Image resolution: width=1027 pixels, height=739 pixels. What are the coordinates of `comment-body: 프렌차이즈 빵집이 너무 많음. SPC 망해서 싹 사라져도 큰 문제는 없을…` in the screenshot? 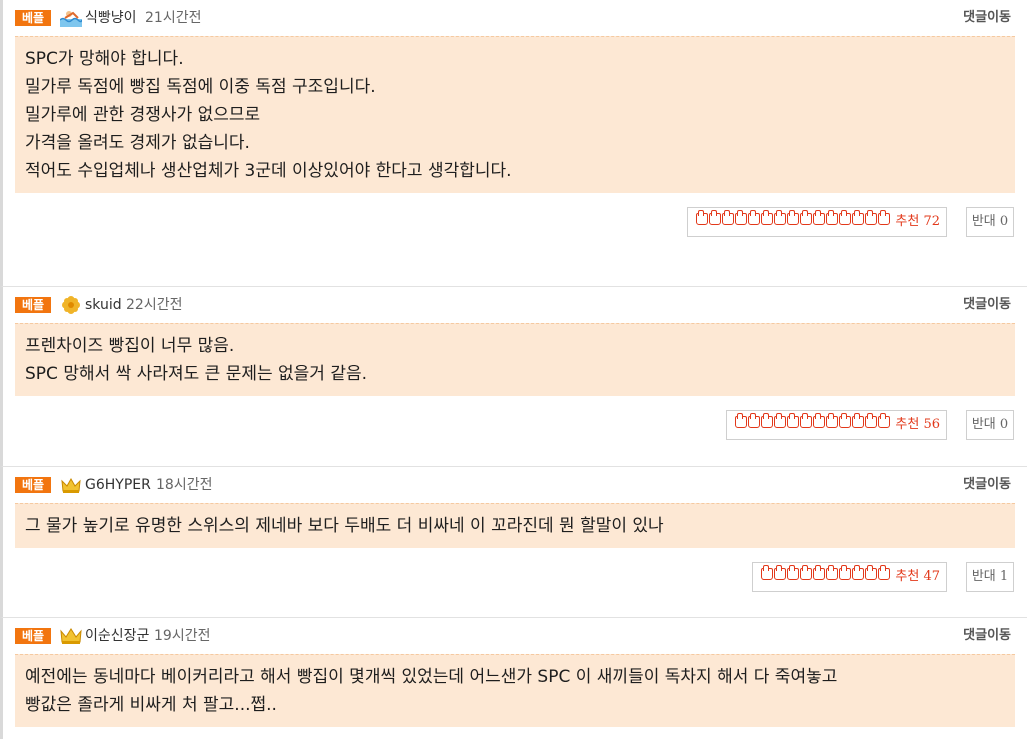 It's located at (515, 359).